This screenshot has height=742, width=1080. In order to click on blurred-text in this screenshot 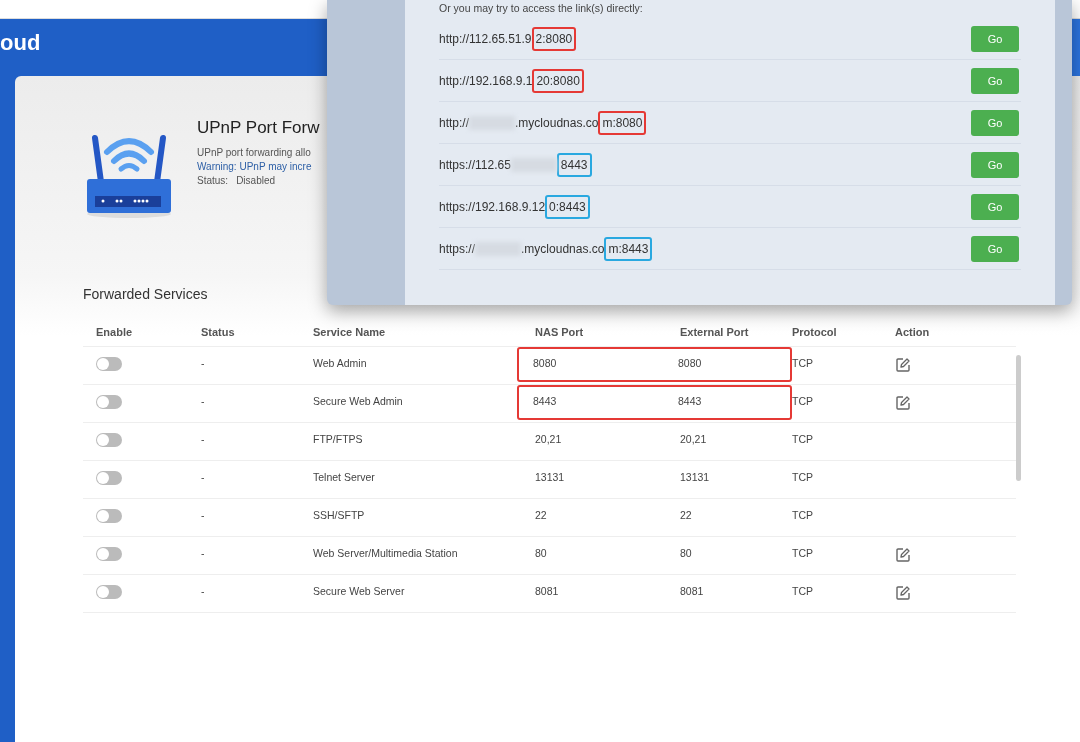, I will do `click(533, 164)`.